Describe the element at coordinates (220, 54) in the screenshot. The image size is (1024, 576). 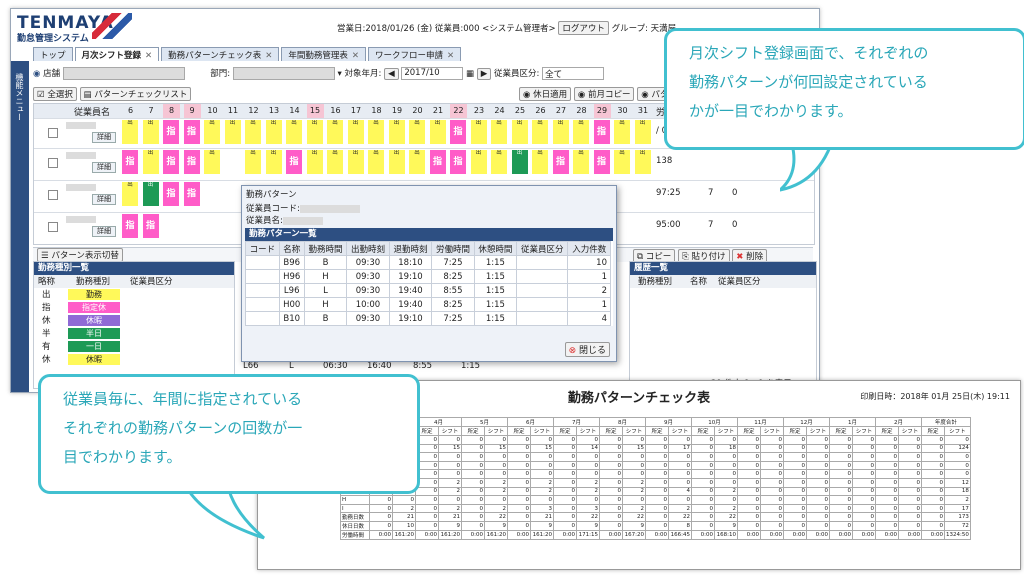
I see `tab-pattern-check: 勤務パターンチェック表 ✕` at that location.